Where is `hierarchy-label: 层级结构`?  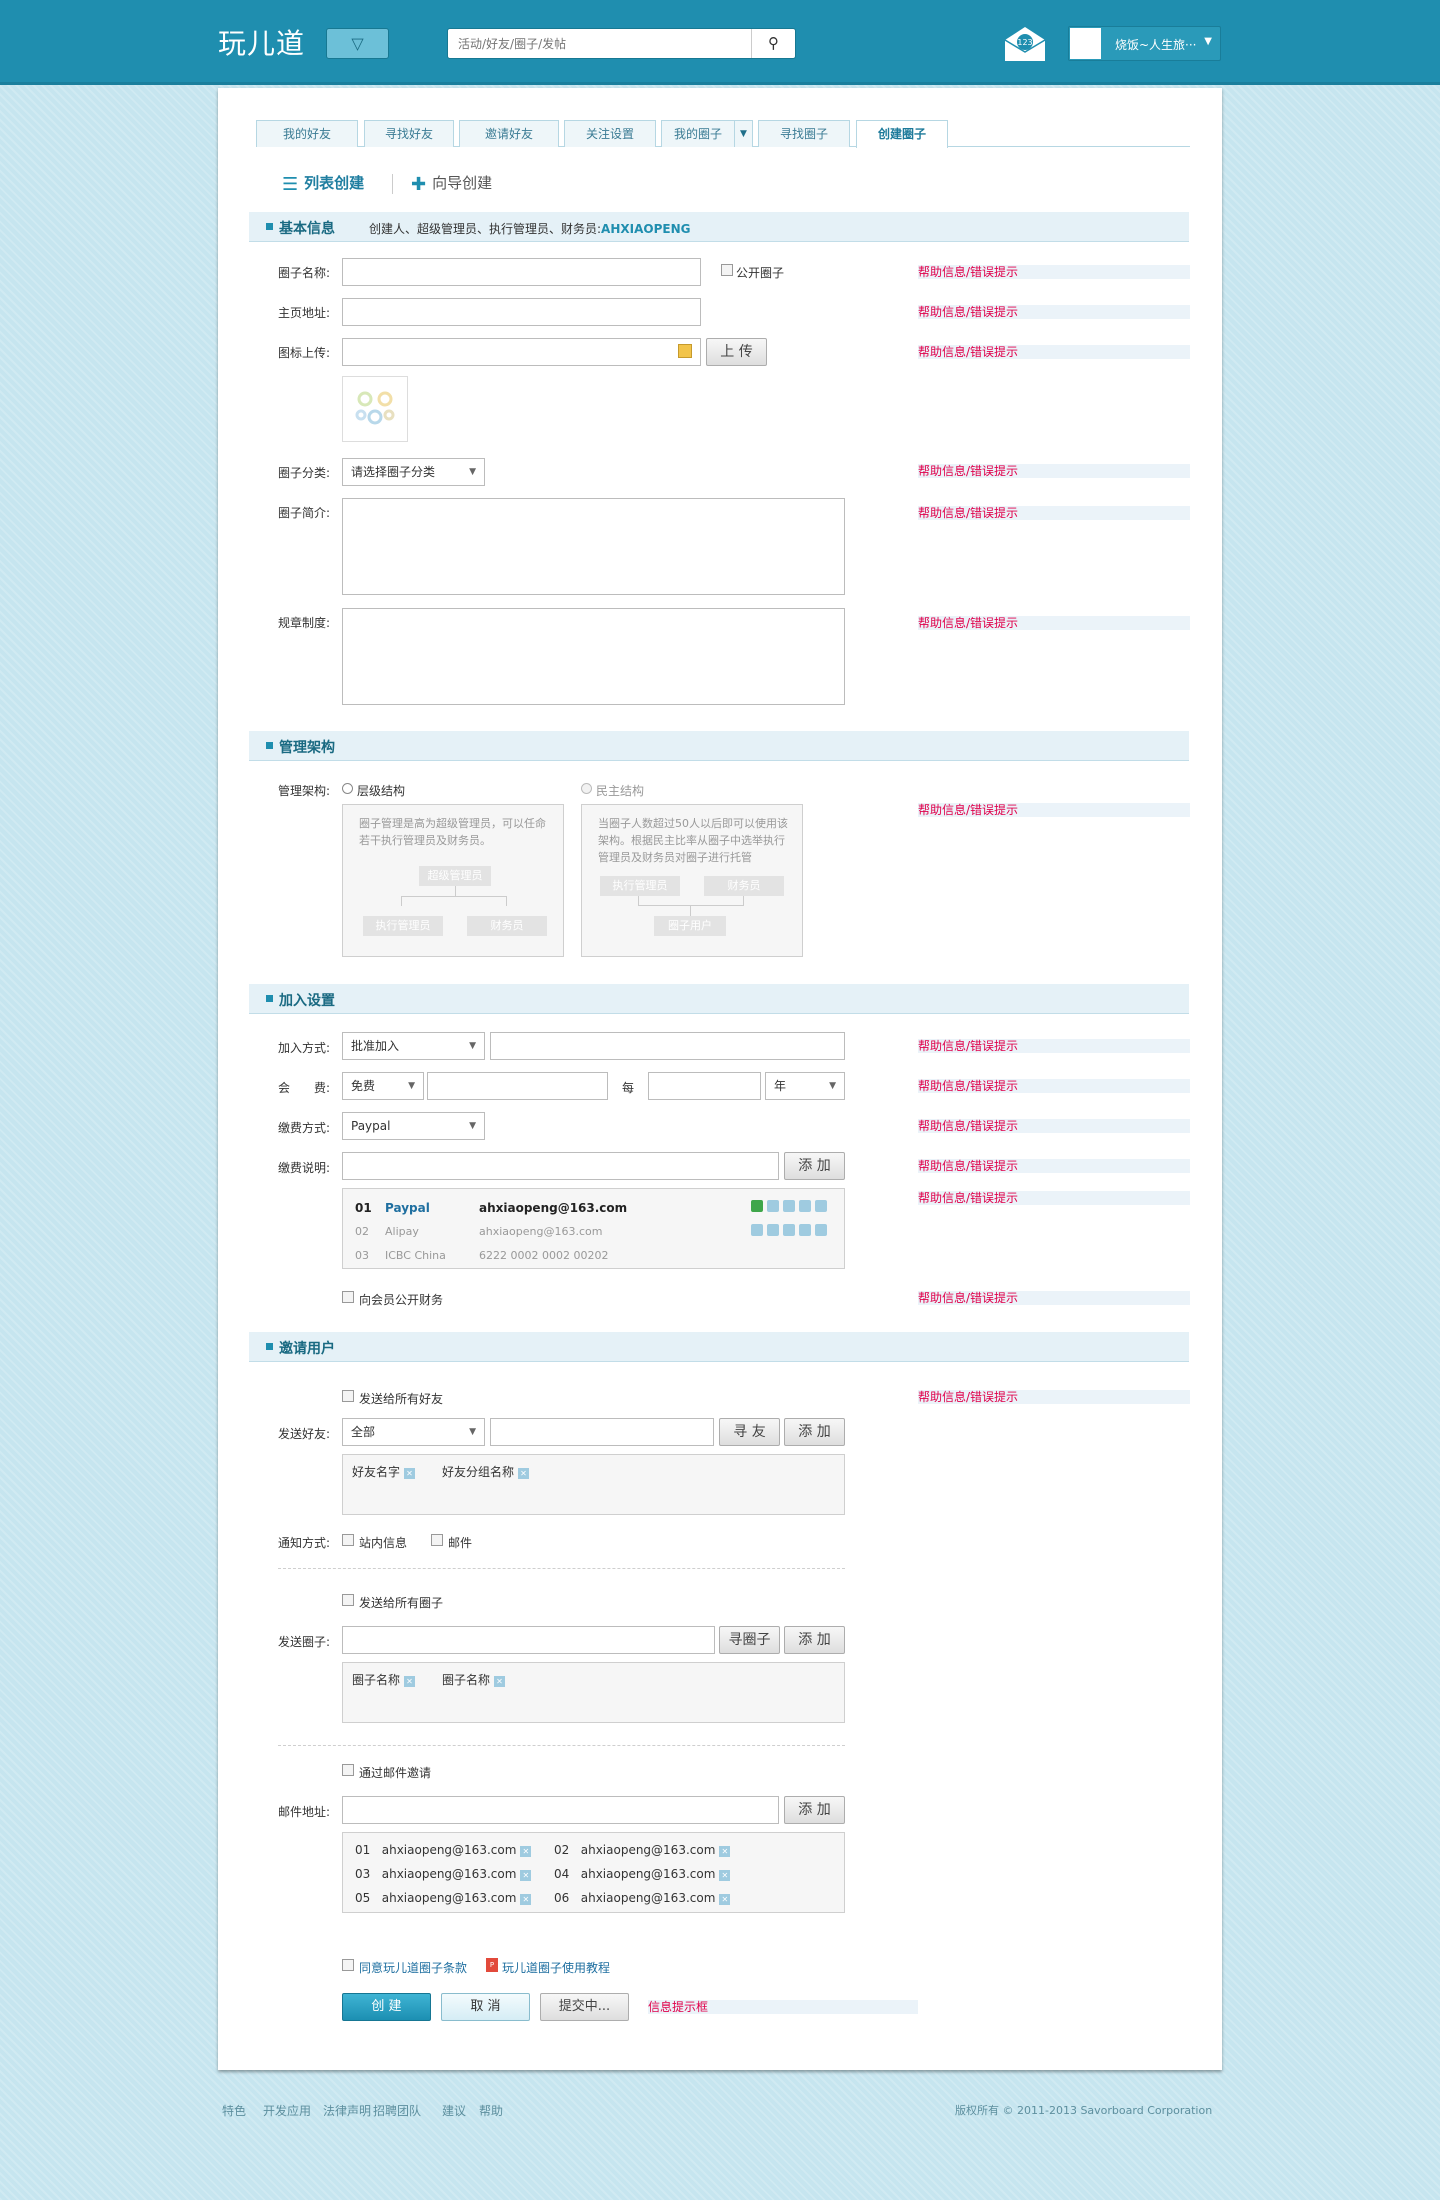 hierarchy-label: 层级结构 is located at coordinates (381, 791).